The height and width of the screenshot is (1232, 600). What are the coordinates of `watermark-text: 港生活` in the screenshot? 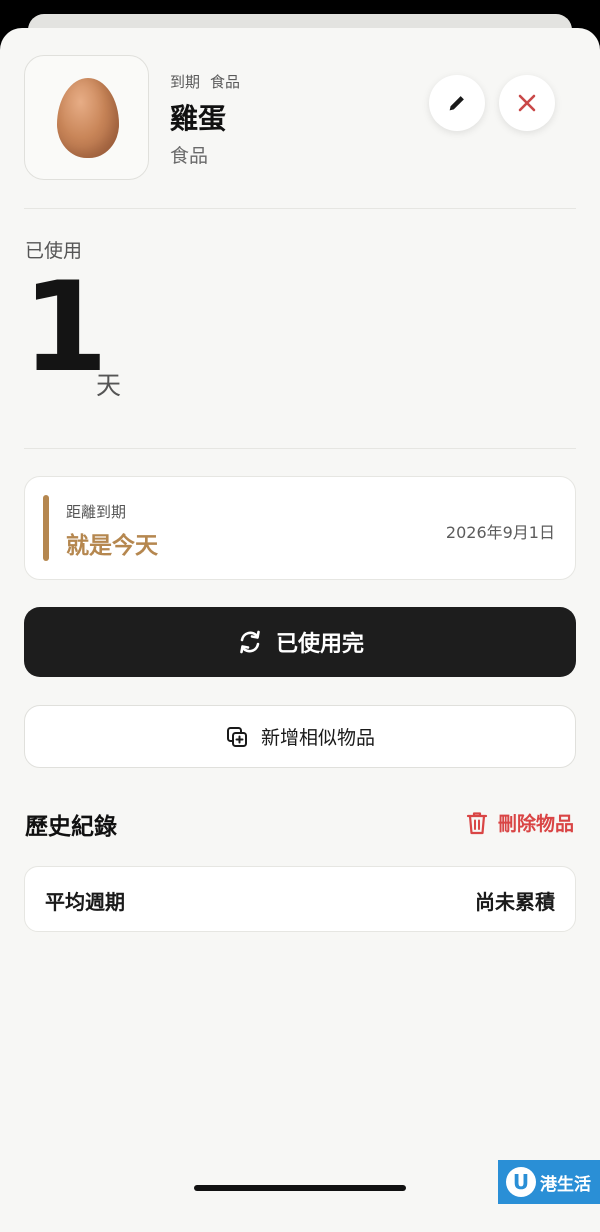 It's located at (565, 1184).